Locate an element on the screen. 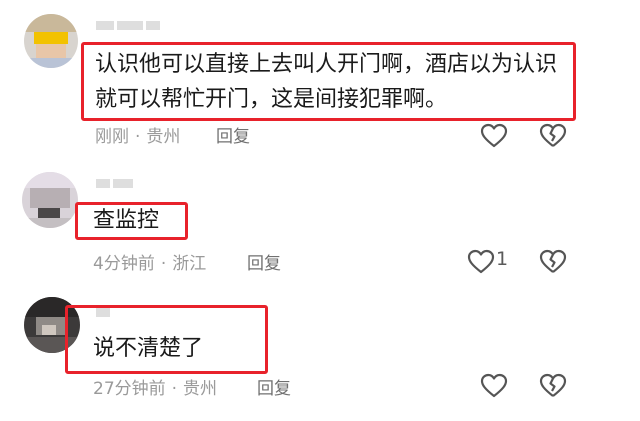  comment-meta: 4分钟前 · 浙江 is located at coordinates (149, 261).